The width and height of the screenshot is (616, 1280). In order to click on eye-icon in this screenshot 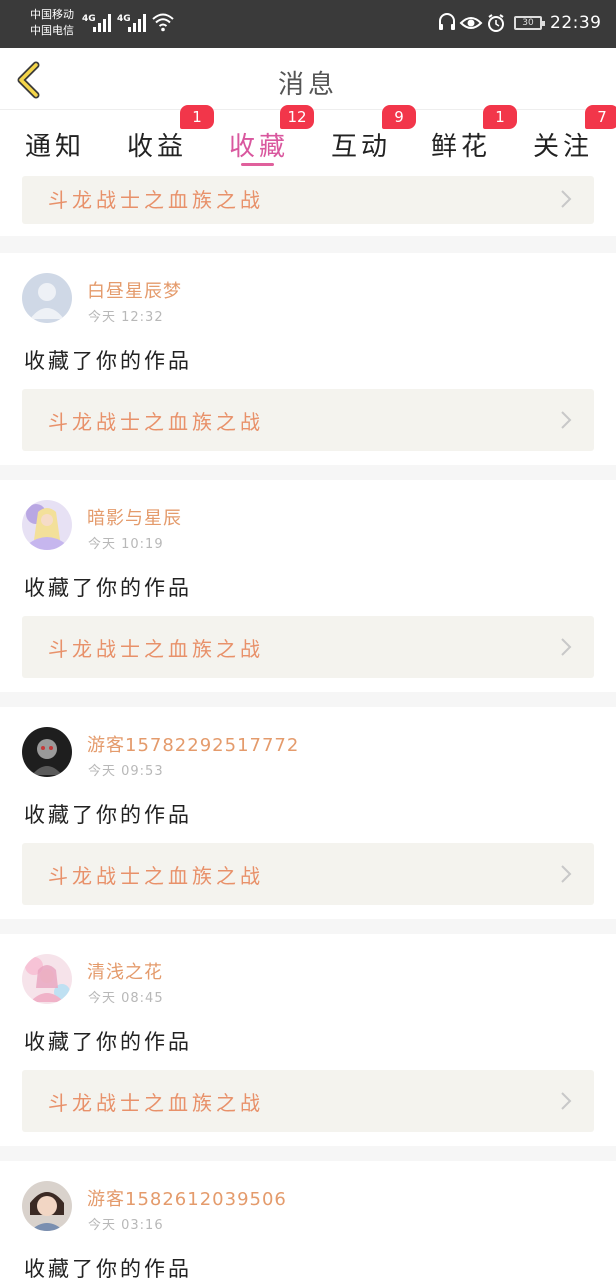, I will do `click(471, 23)`.